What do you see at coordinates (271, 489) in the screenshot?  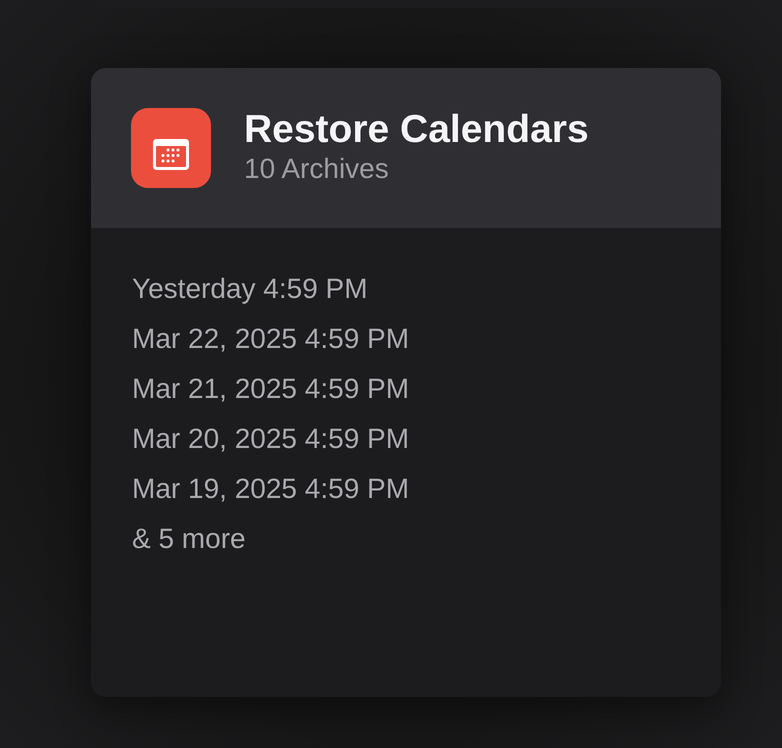 I see `archive-item: Mar 19, 2025 4:59 PM` at bounding box center [271, 489].